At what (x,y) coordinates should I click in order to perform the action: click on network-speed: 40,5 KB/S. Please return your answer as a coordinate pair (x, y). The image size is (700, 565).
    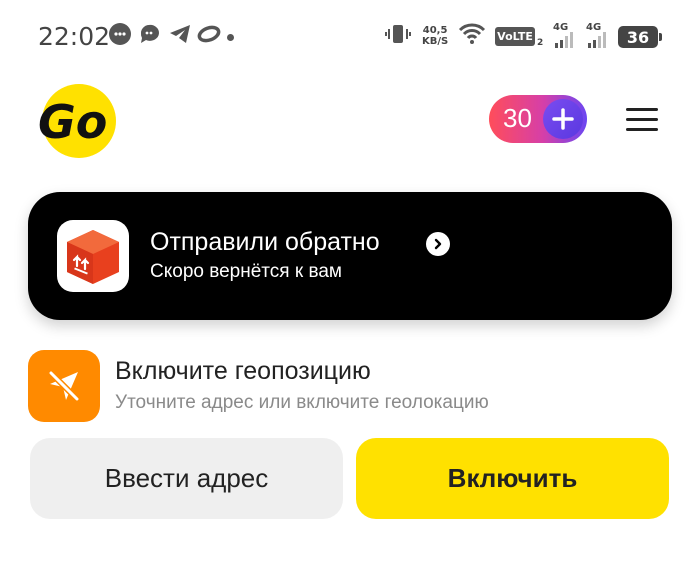
    Looking at the image, I should click on (435, 36).